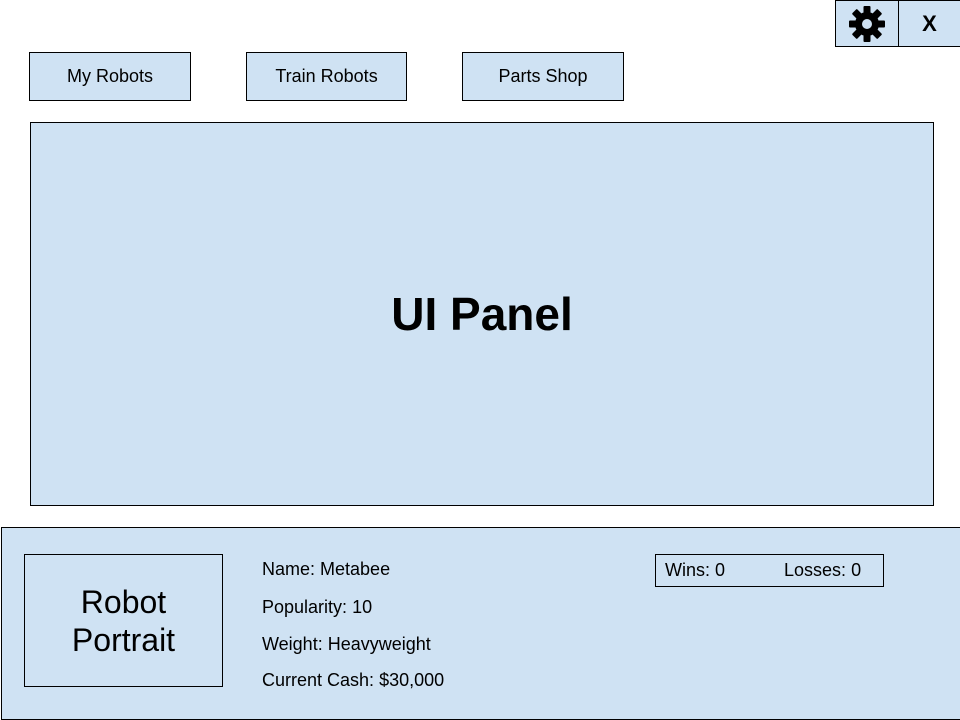  Describe the element at coordinates (289, 569) in the screenshot. I see `robot-name-label: Name:` at that location.